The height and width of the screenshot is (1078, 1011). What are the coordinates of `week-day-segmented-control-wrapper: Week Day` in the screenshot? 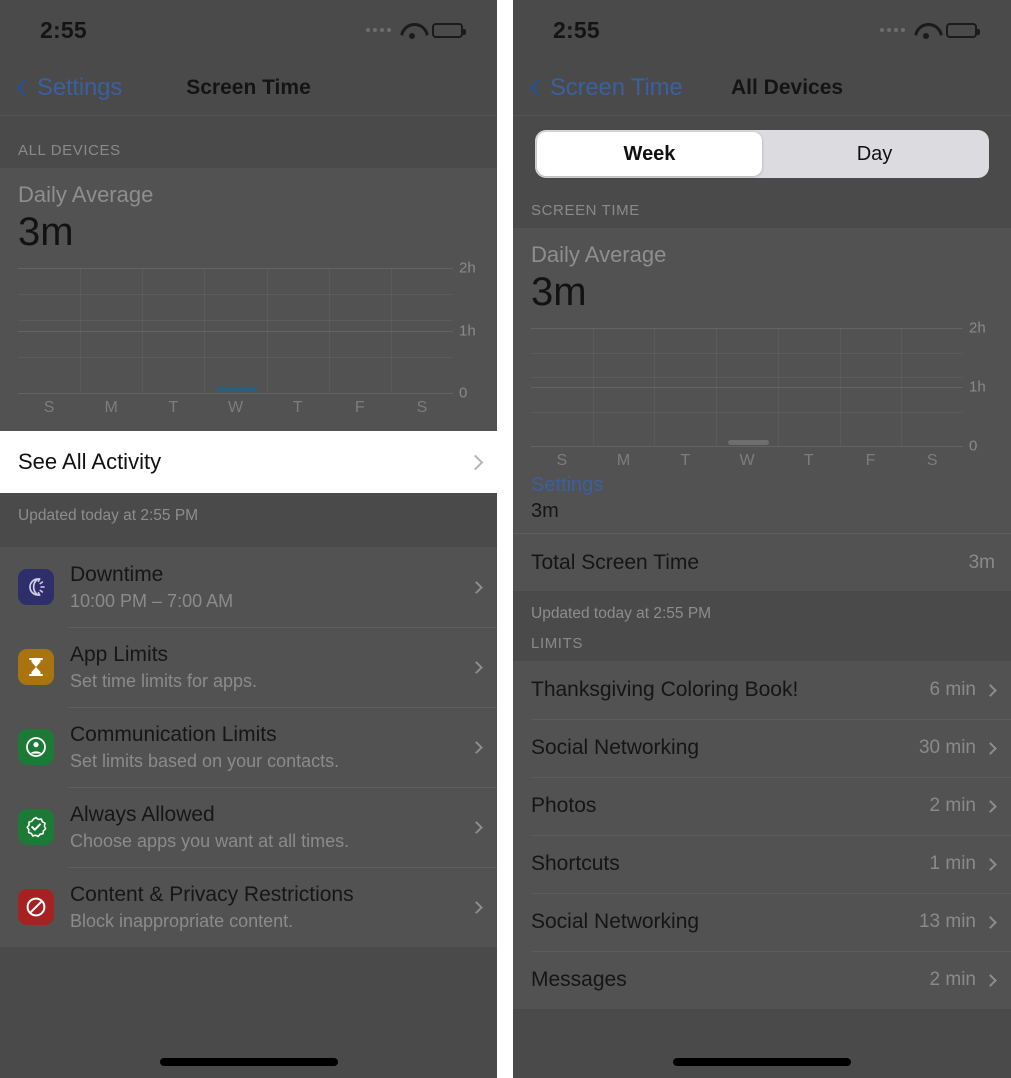 It's located at (762, 155).